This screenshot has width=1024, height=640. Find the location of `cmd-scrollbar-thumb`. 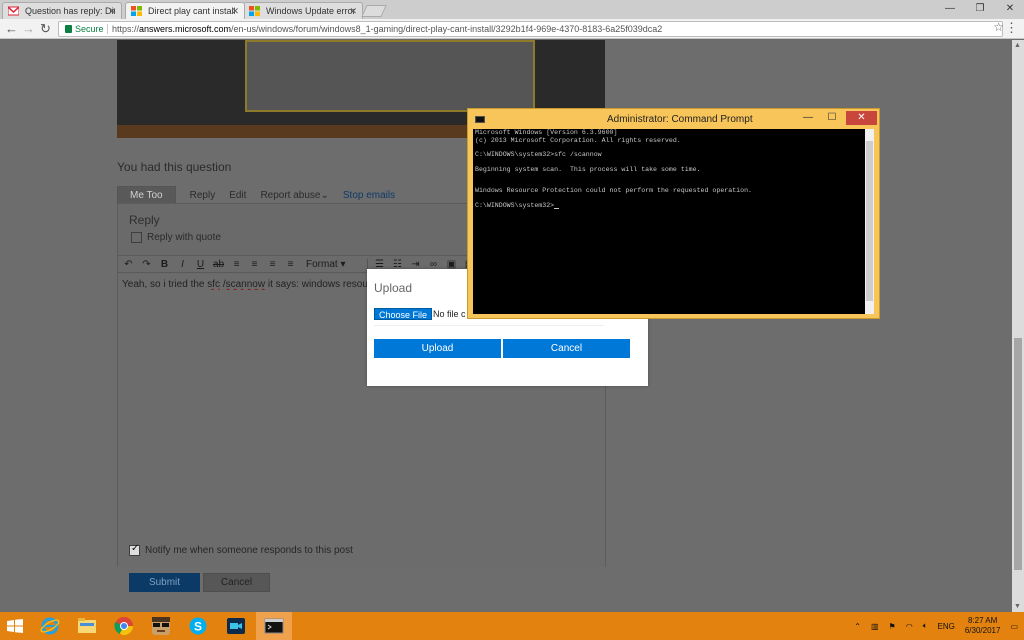

cmd-scrollbar-thumb is located at coordinates (869, 221).